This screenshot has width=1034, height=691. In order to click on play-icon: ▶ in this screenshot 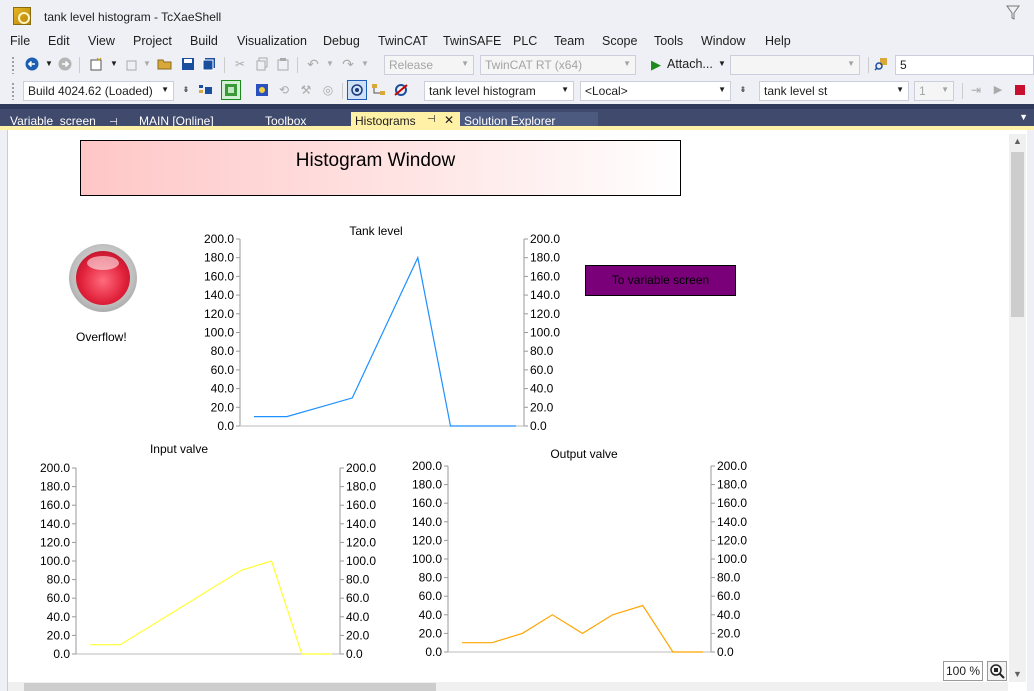, I will do `click(656, 64)`.